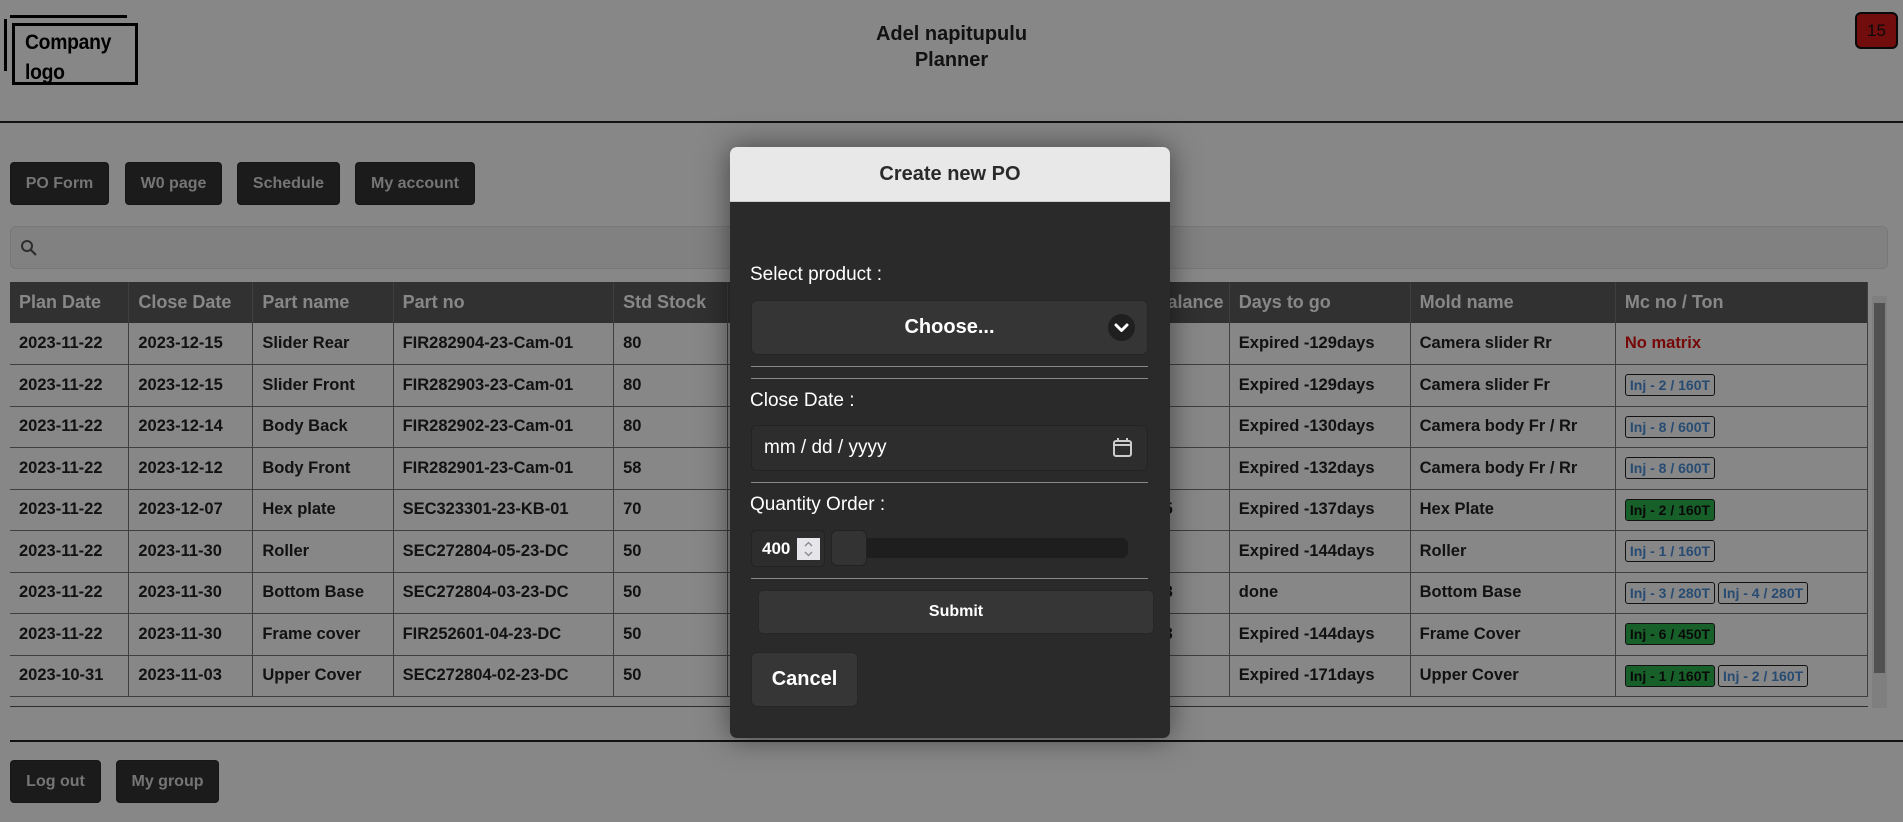  Describe the element at coordinates (804, 679) in the screenshot. I see `cancel-button: Cancel` at that location.